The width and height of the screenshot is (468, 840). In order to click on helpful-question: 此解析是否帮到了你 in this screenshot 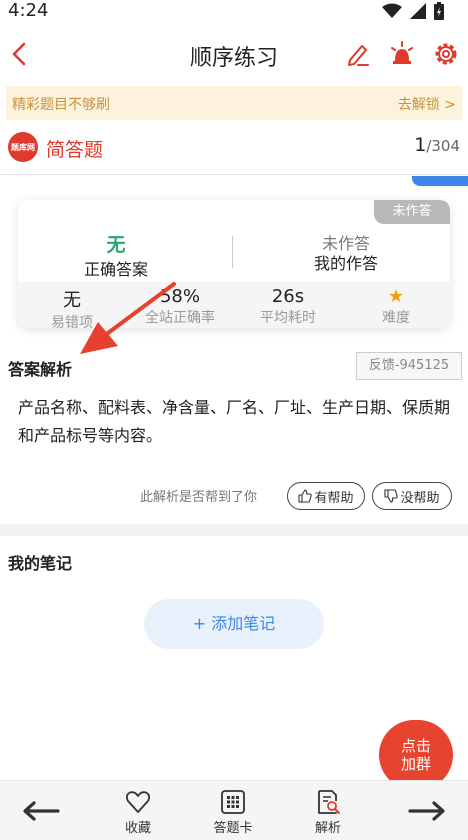, I will do `click(199, 497)`.